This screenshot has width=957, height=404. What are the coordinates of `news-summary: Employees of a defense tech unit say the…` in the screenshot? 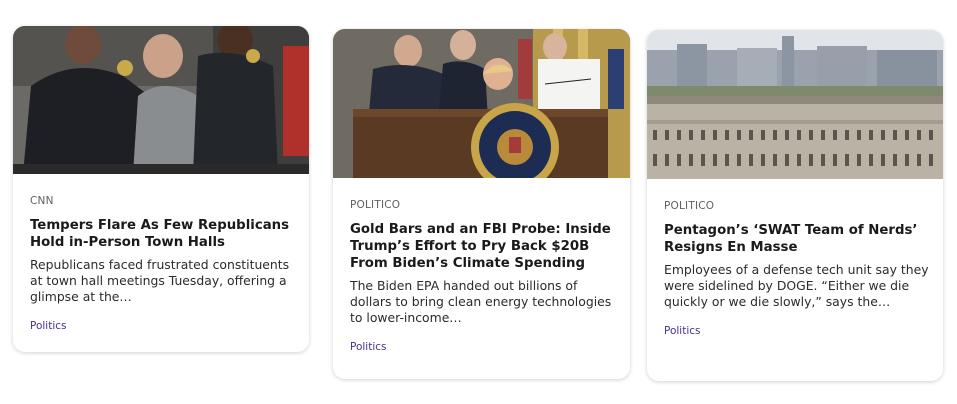 It's located at (796, 285).